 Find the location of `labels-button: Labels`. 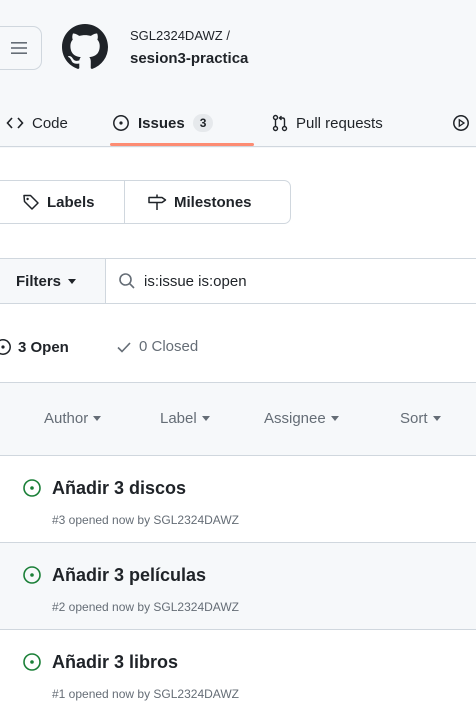

labels-button: Labels is located at coordinates (62, 202).